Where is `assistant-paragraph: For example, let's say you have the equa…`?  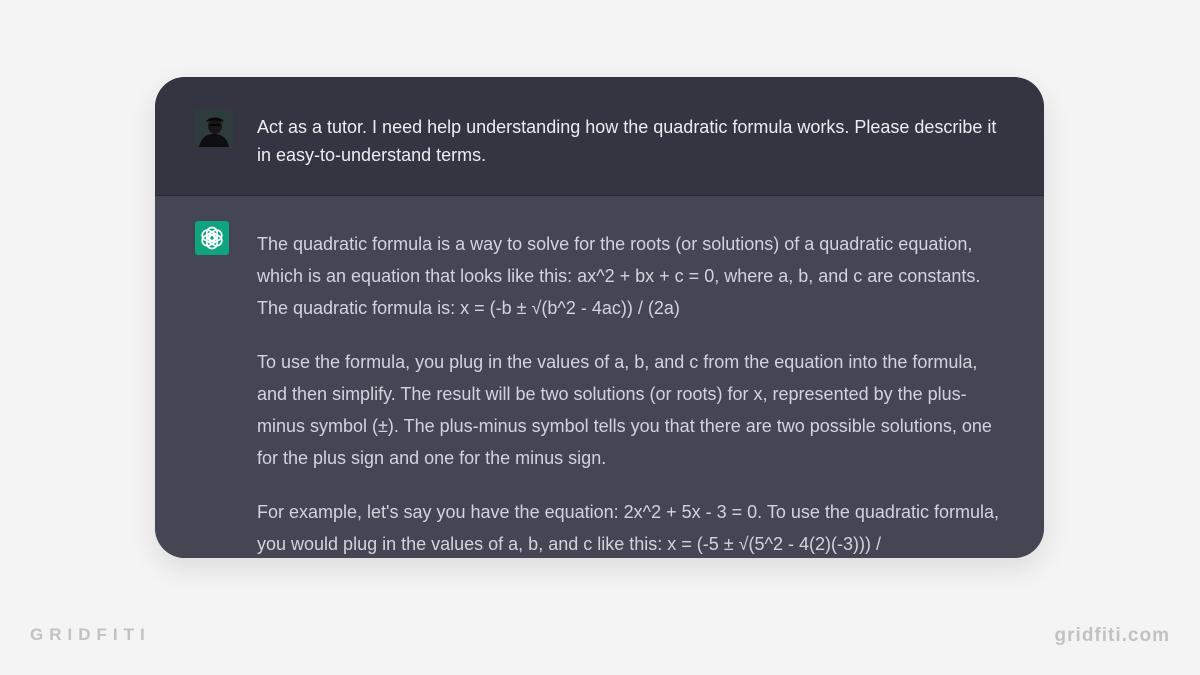 assistant-paragraph: For example, let's say you have the equa… is located at coordinates (628, 528).